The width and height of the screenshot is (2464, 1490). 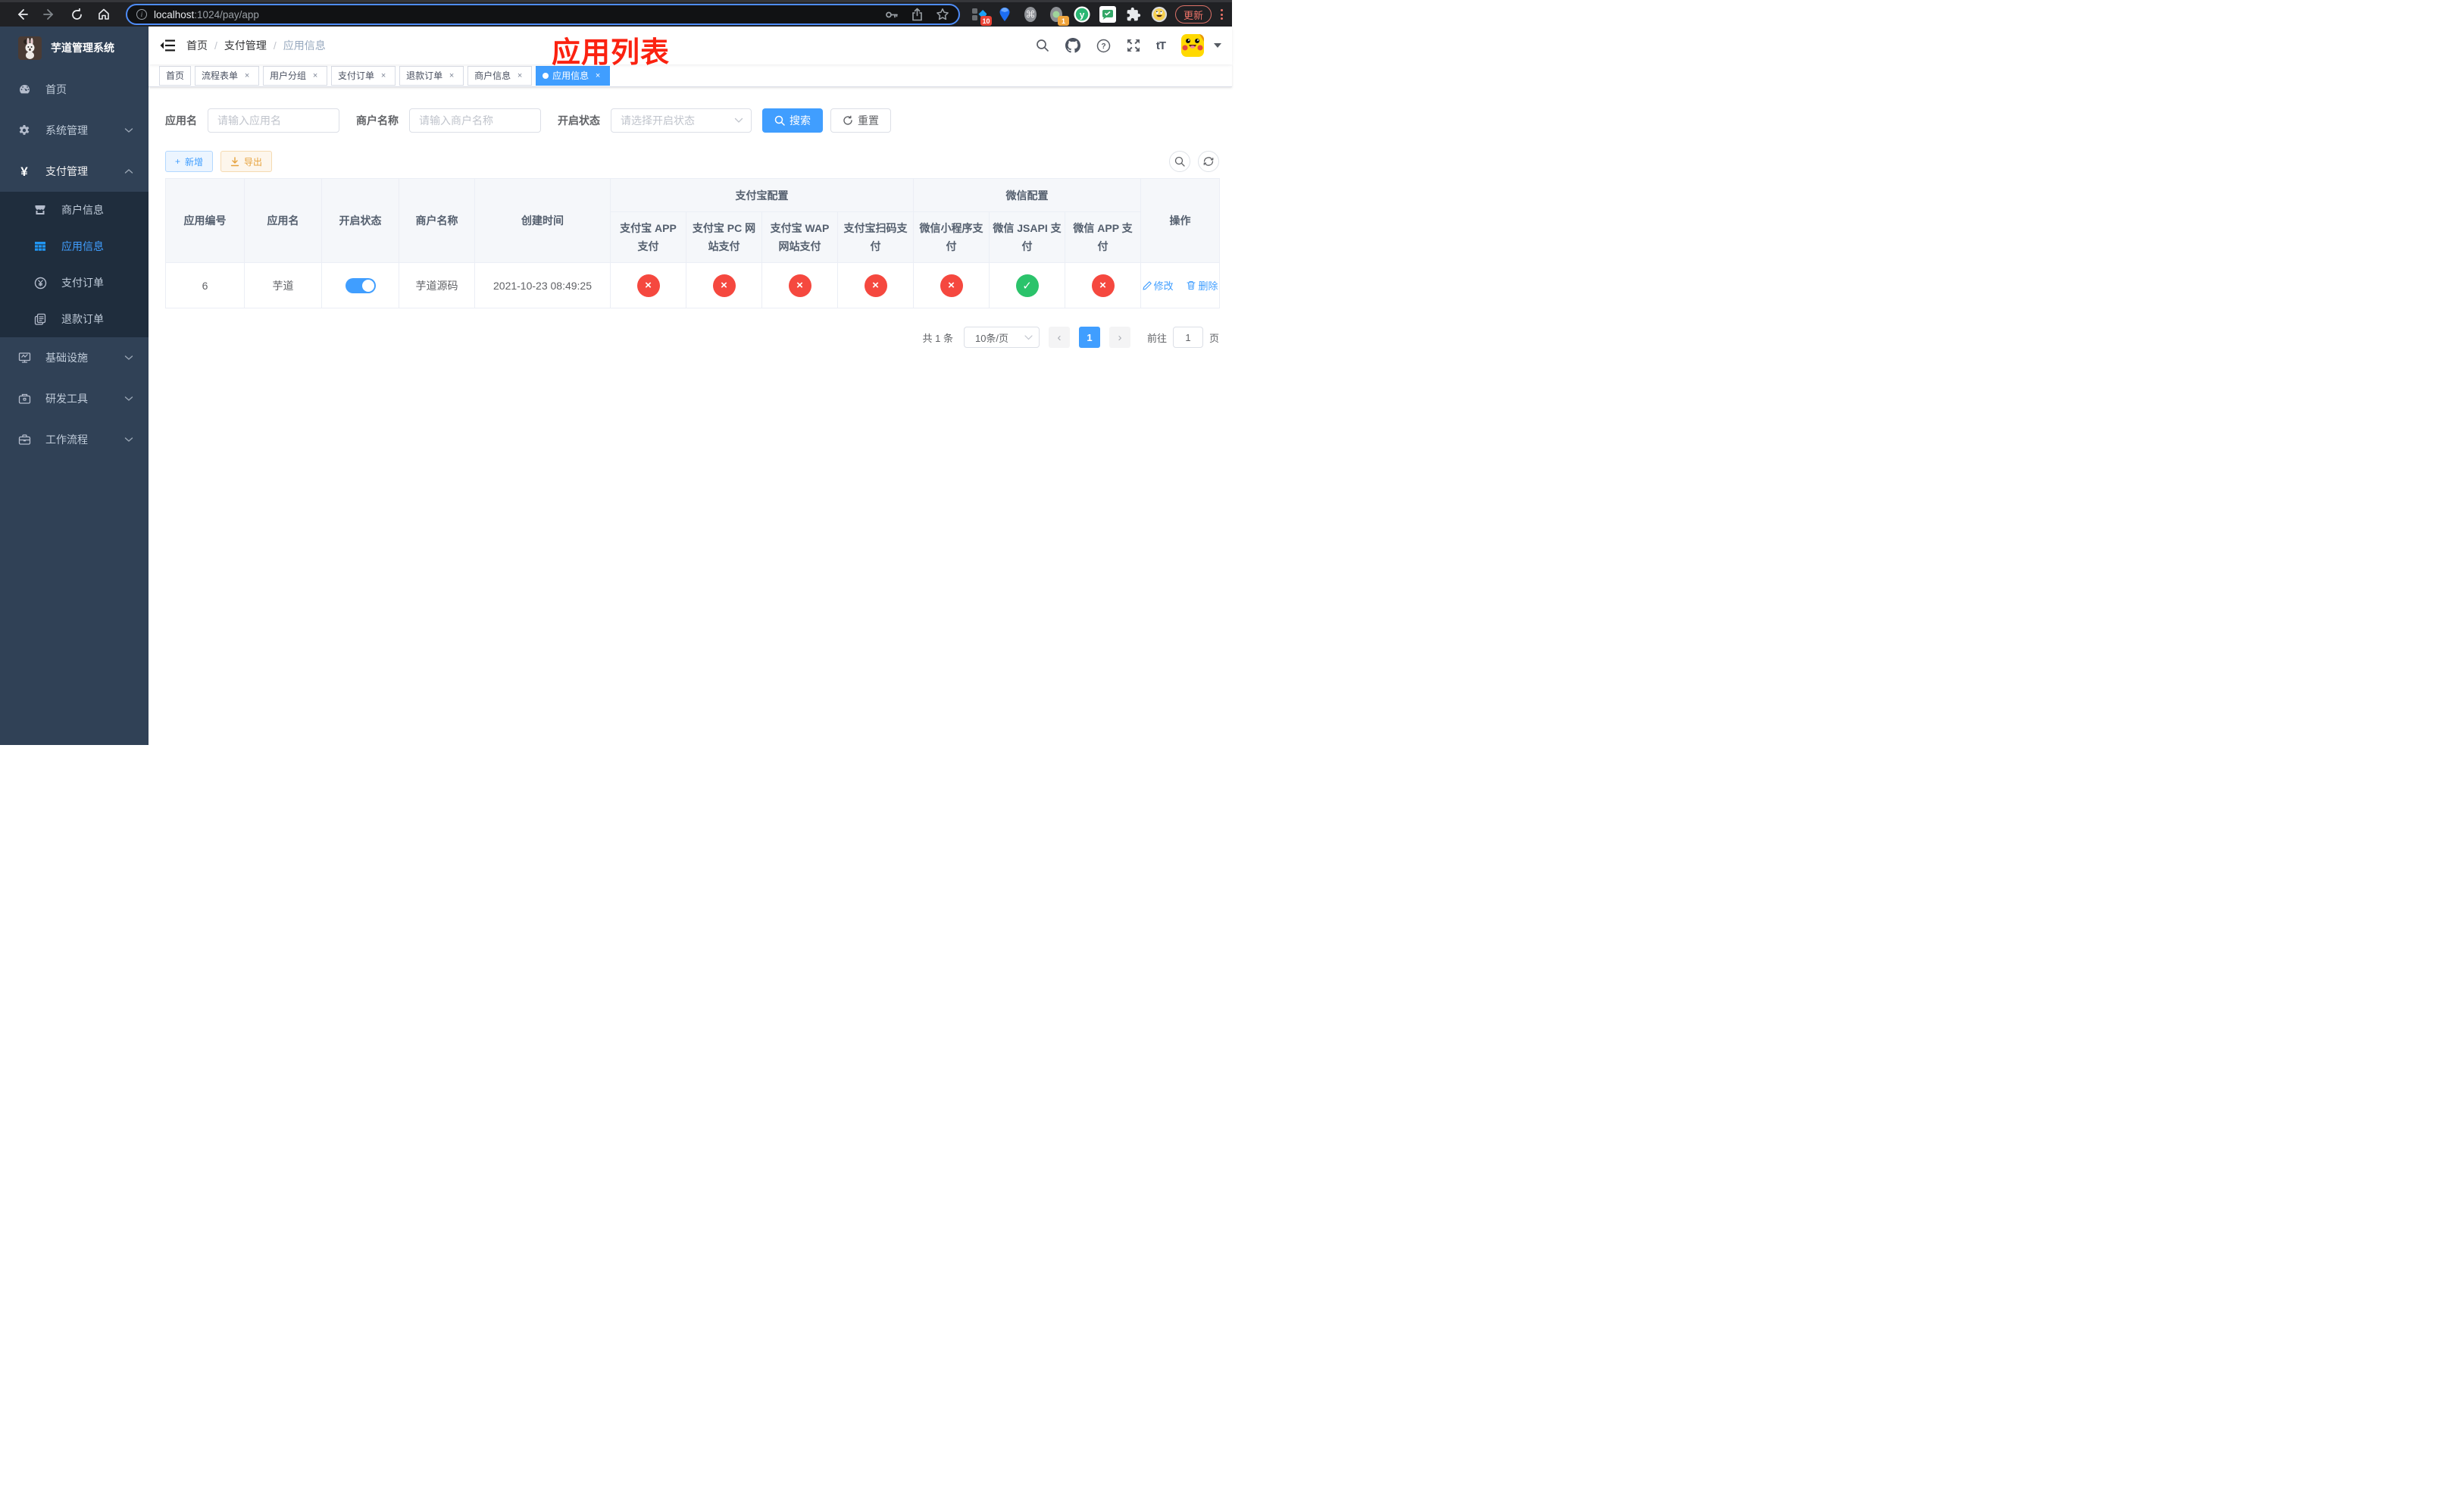 What do you see at coordinates (1059, 338) in the screenshot?
I see `prev-page-button: ‹` at bounding box center [1059, 338].